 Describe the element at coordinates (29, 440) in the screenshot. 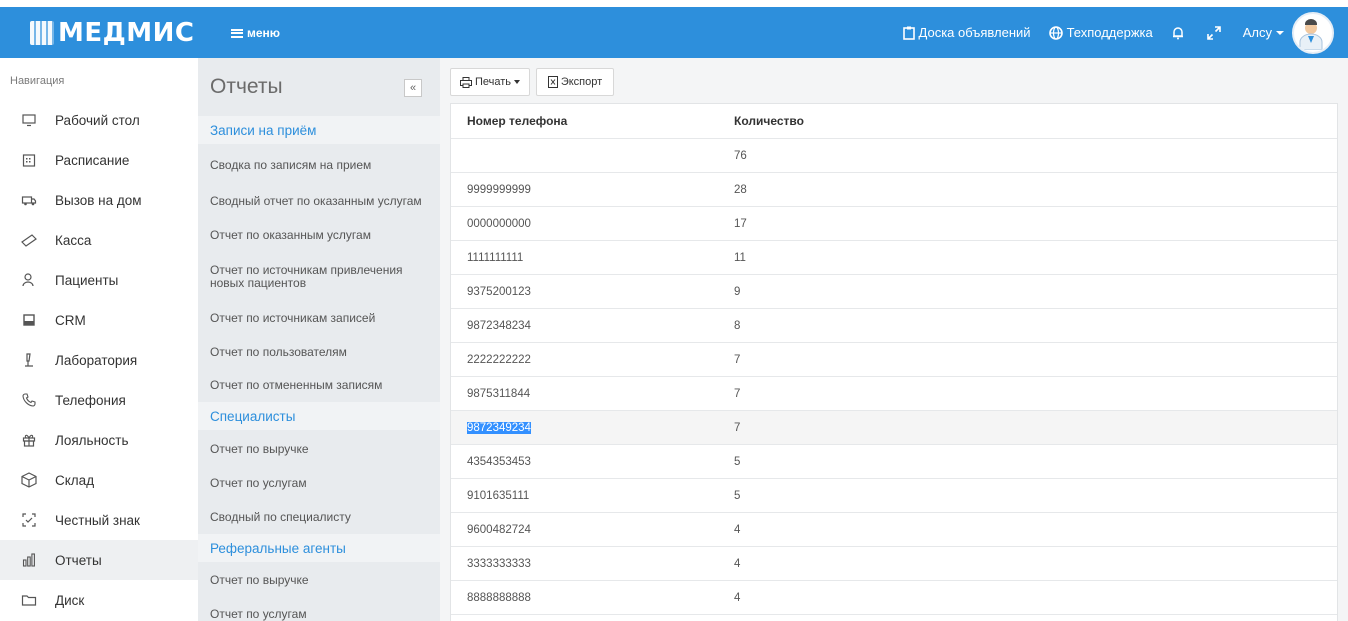

I see `gift-icon` at that location.